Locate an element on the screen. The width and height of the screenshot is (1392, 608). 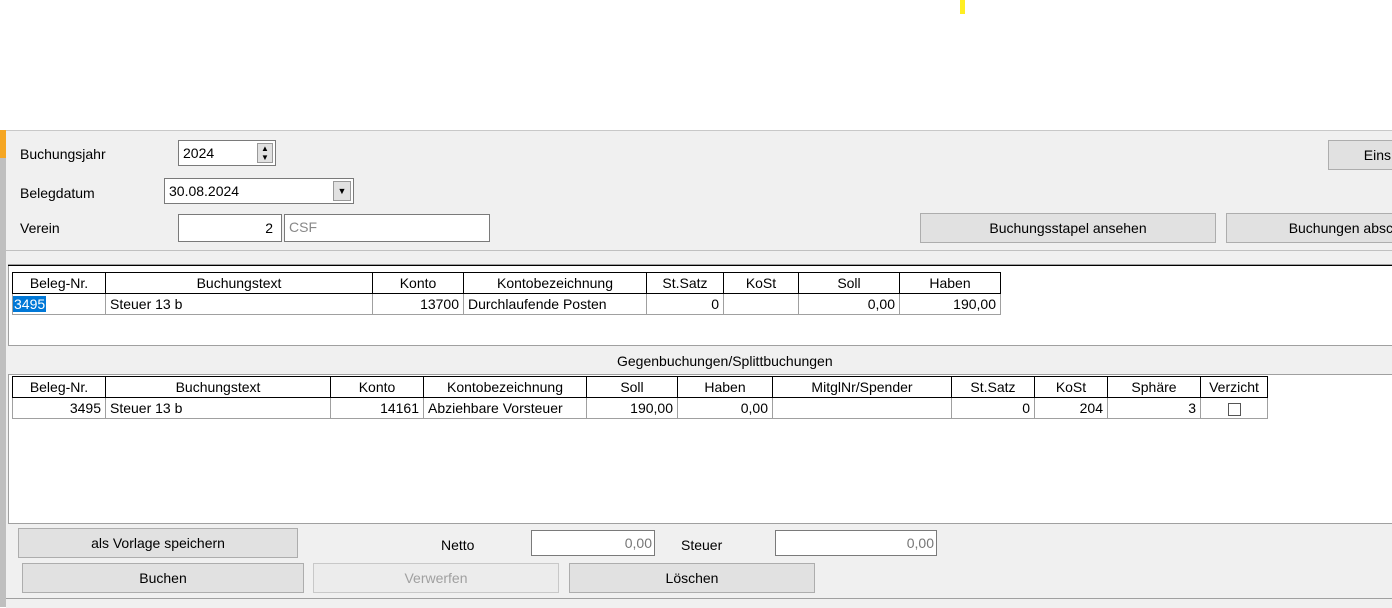
netto-label: Netto is located at coordinates (458, 545).